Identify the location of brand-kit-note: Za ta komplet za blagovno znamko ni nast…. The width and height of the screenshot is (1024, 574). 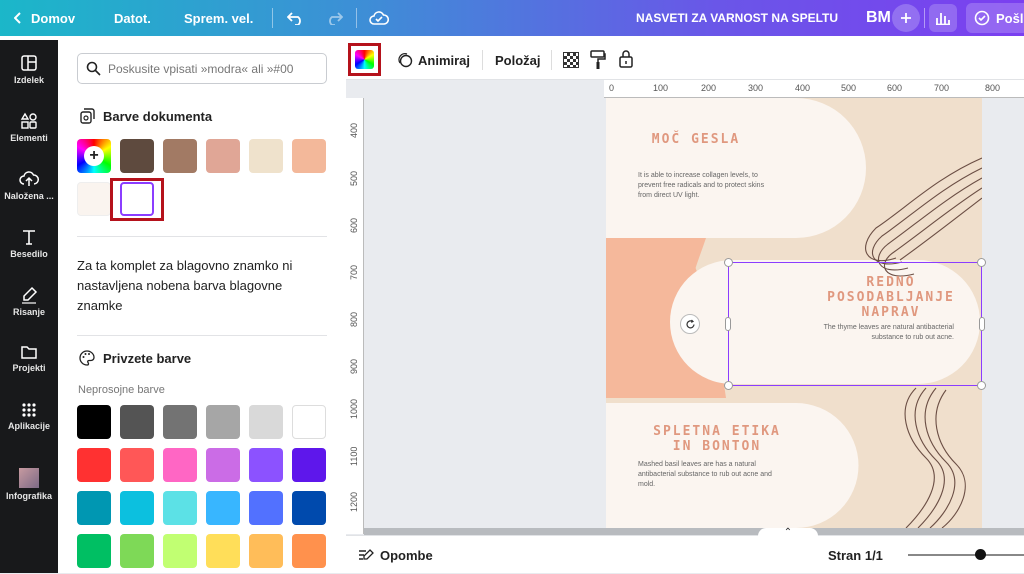
(185, 285).